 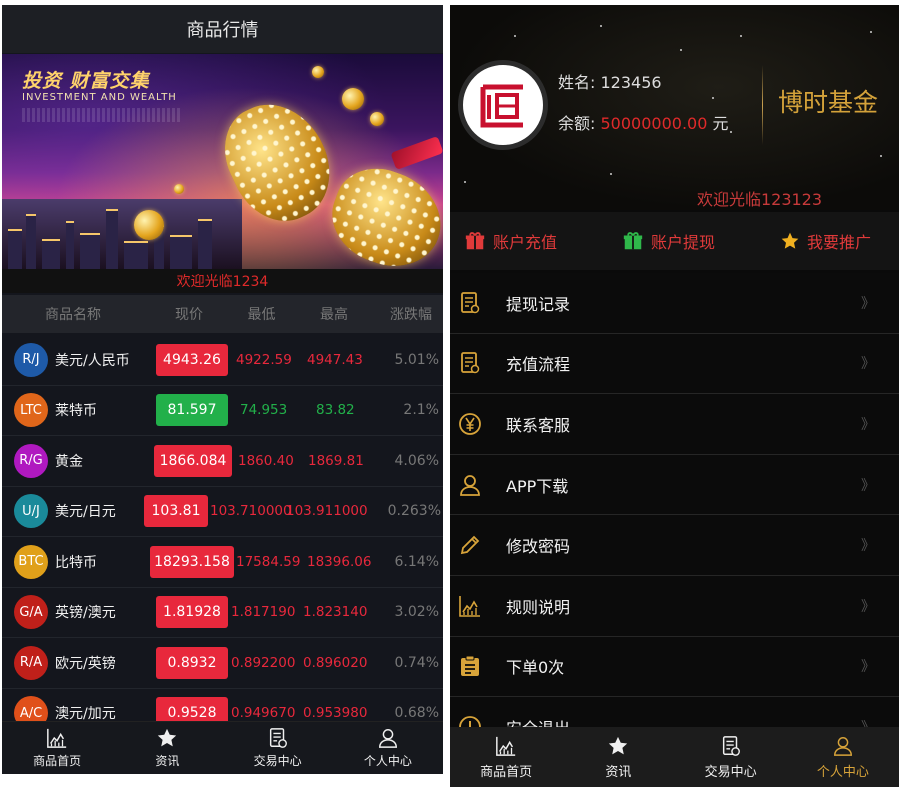 What do you see at coordinates (192, 662) in the screenshot?
I see `current-price: 0.8932` at bounding box center [192, 662].